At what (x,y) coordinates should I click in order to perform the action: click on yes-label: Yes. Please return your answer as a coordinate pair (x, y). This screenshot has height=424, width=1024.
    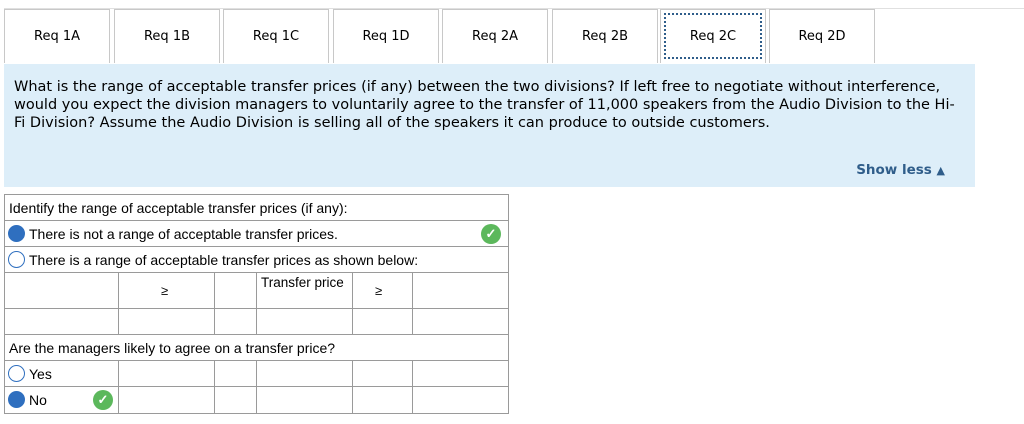
    Looking at the image, I should click on (40, 374).